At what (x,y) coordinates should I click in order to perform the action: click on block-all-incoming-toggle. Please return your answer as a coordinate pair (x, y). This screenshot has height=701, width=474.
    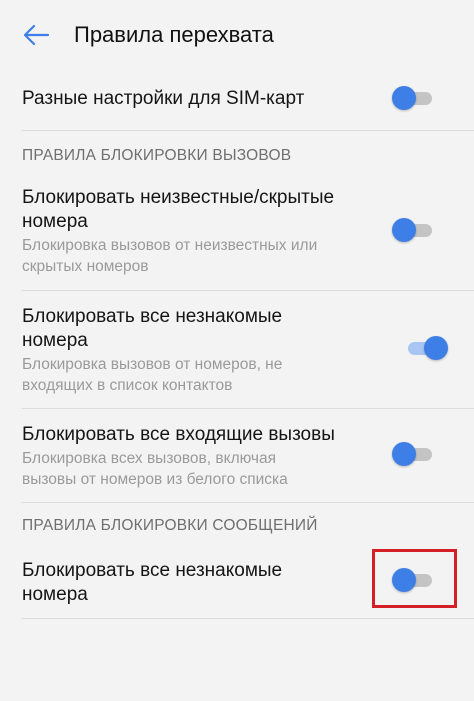
    Looking at the image, I should click on (415, 454).